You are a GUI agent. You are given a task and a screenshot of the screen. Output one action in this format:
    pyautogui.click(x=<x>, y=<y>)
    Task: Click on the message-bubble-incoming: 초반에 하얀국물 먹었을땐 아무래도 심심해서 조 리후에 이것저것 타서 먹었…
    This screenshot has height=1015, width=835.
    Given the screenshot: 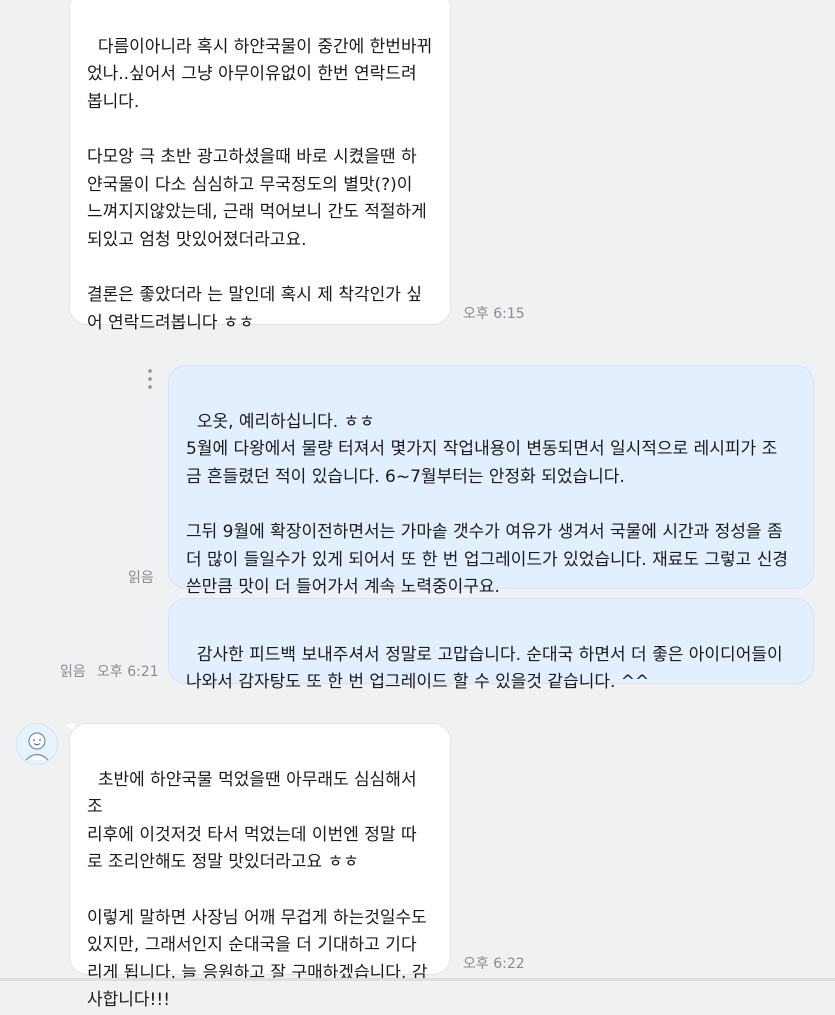 What is the action you would take?
    pyautogui.click(x=260, y=866)
    